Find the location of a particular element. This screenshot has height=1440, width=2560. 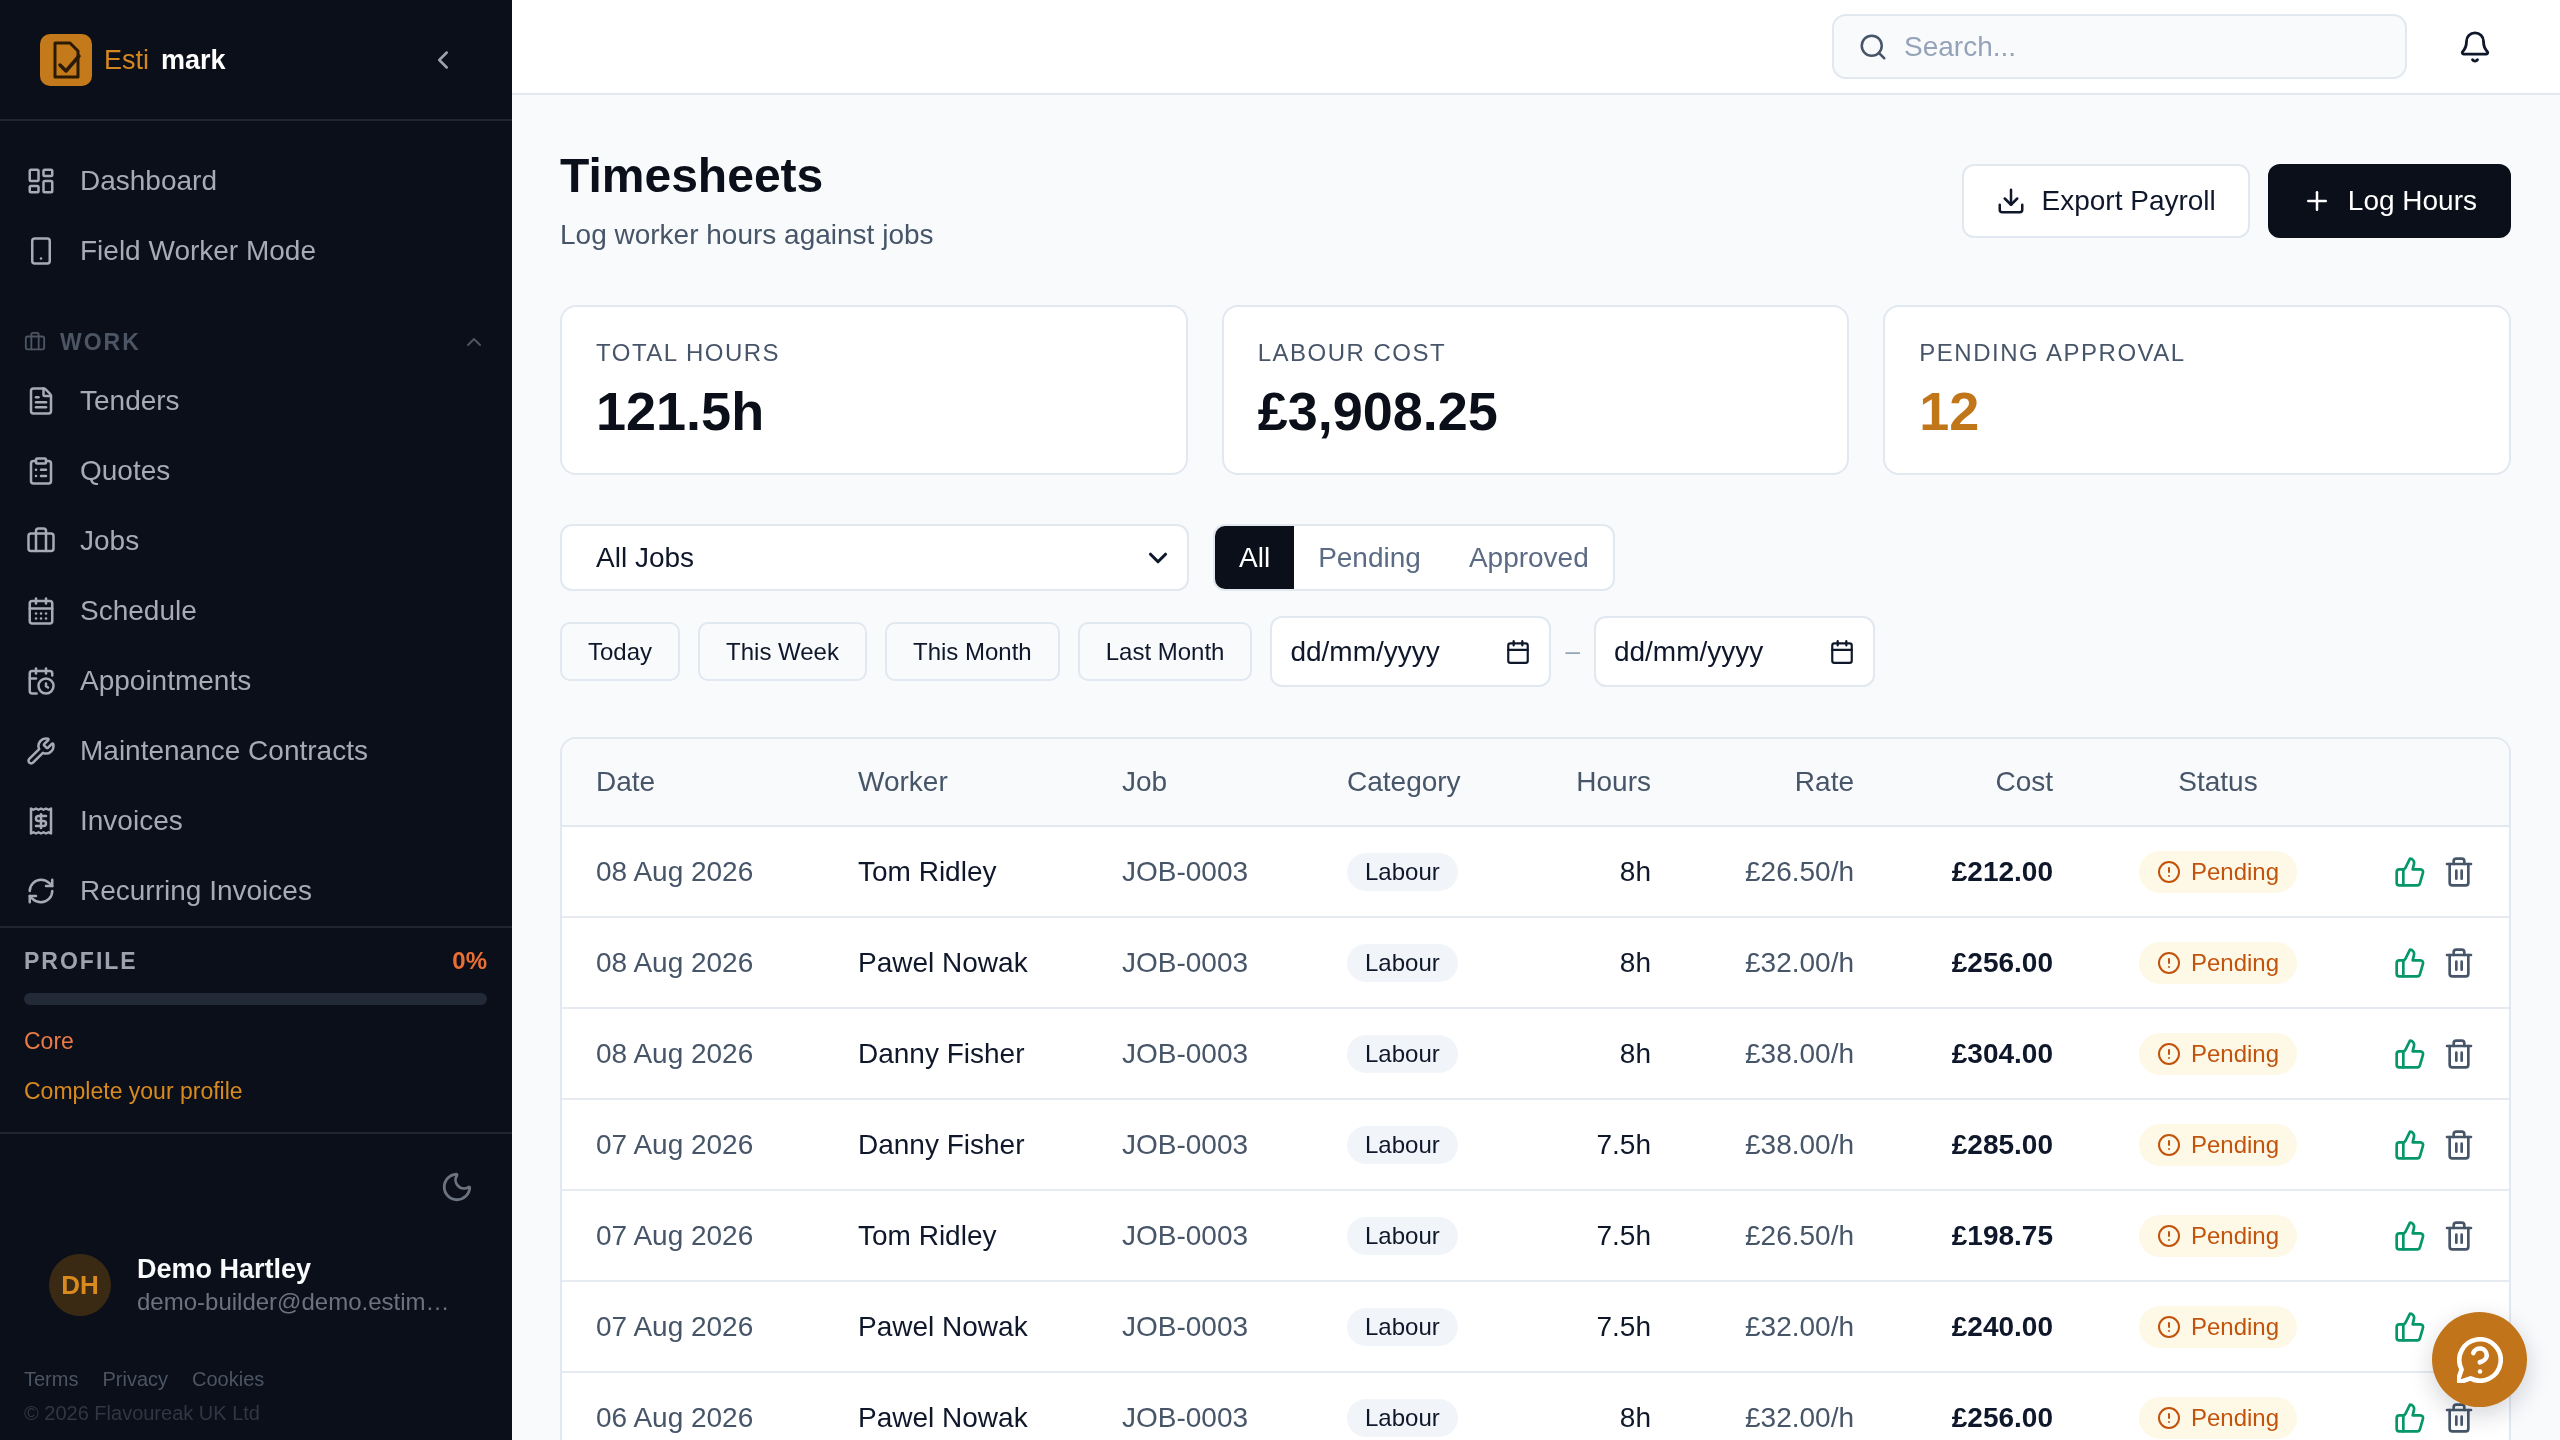

profile-title: PROFILE is located at coordinates (81, 961).